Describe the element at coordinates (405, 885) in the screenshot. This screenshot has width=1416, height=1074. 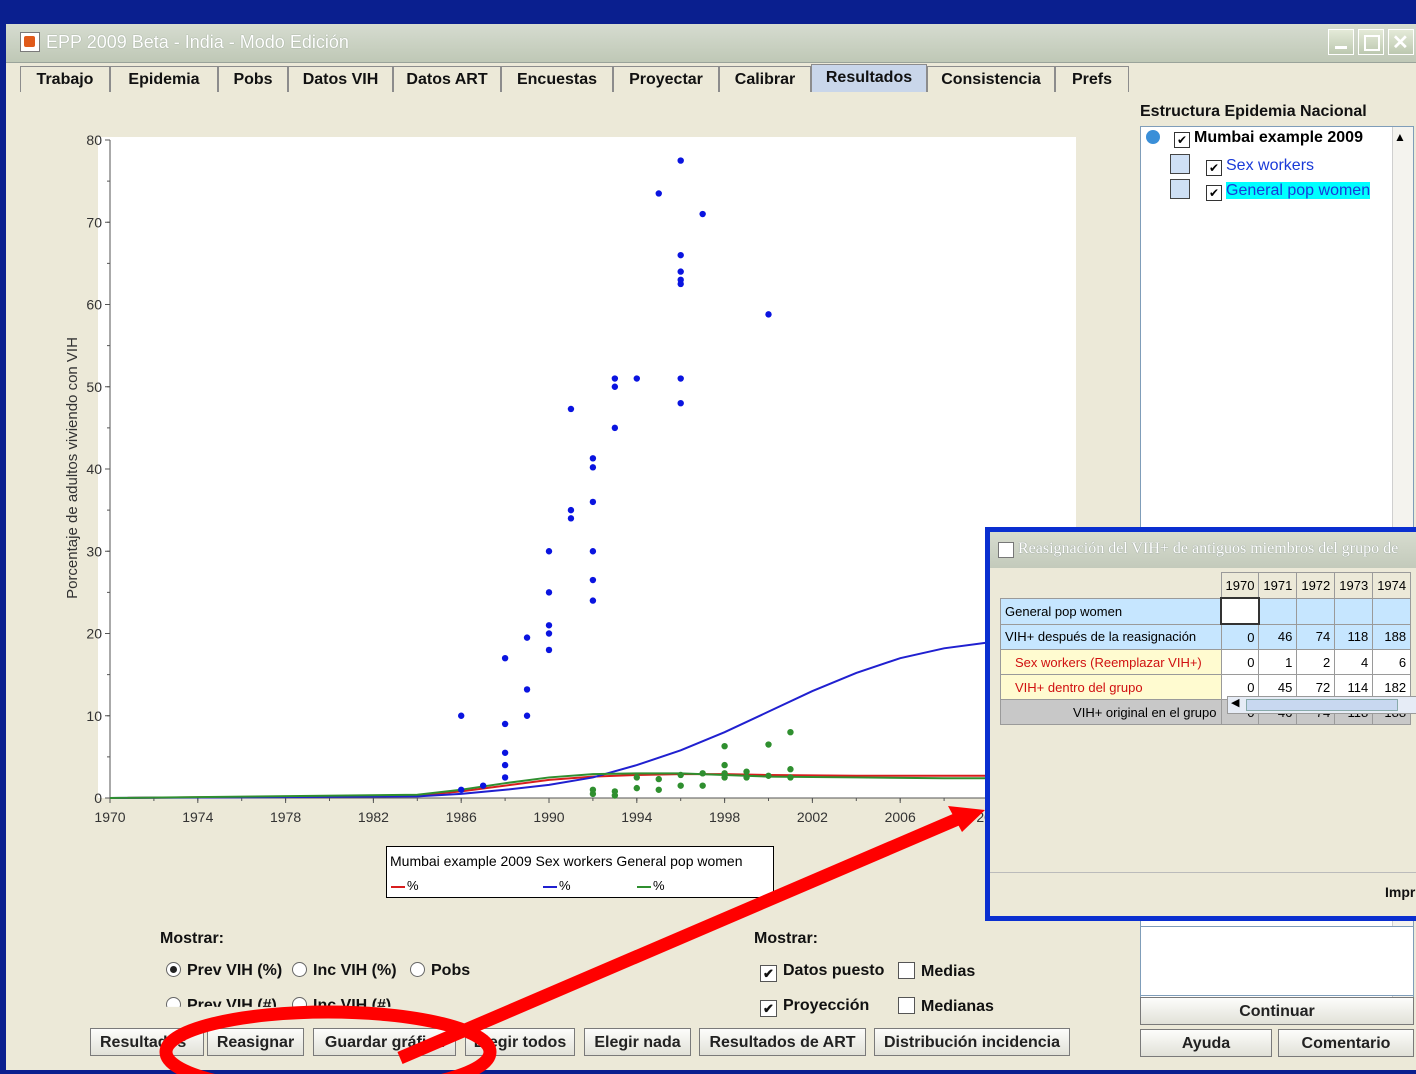
I see `legend-item-mumbai: %` at that location.